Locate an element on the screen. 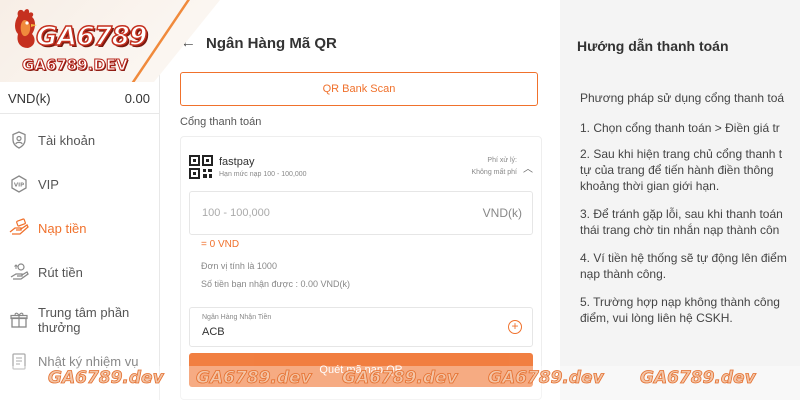  guide-line: 4. Ví tiền hệ thống sẽ tự động lên điểm is located at coordinates (683, 258).